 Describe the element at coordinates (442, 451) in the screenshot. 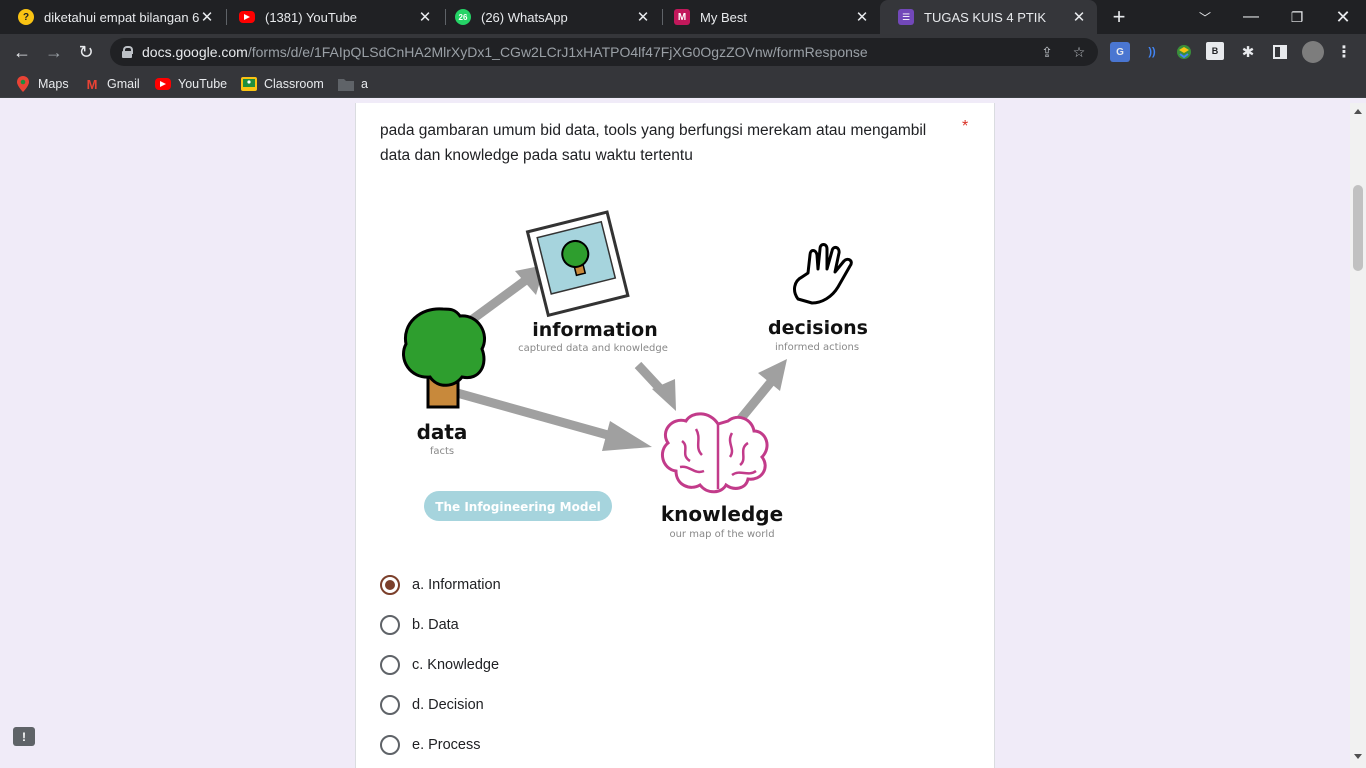

I see `data-subtitle: facts` at that location.